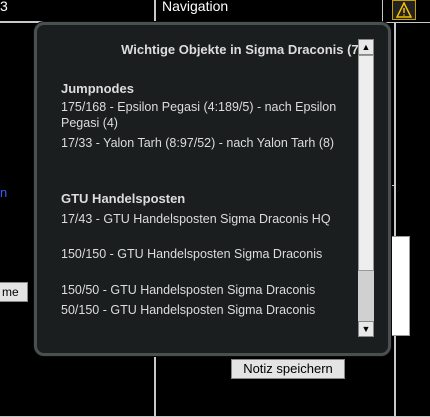 Image resolution: width=430 pixels, height=417 pixels. Describe the element at coordinates (242, 49) in the screenshot. I see `popup-title: Wichtige Objekte in Sigma Draconis (7)` at that location.